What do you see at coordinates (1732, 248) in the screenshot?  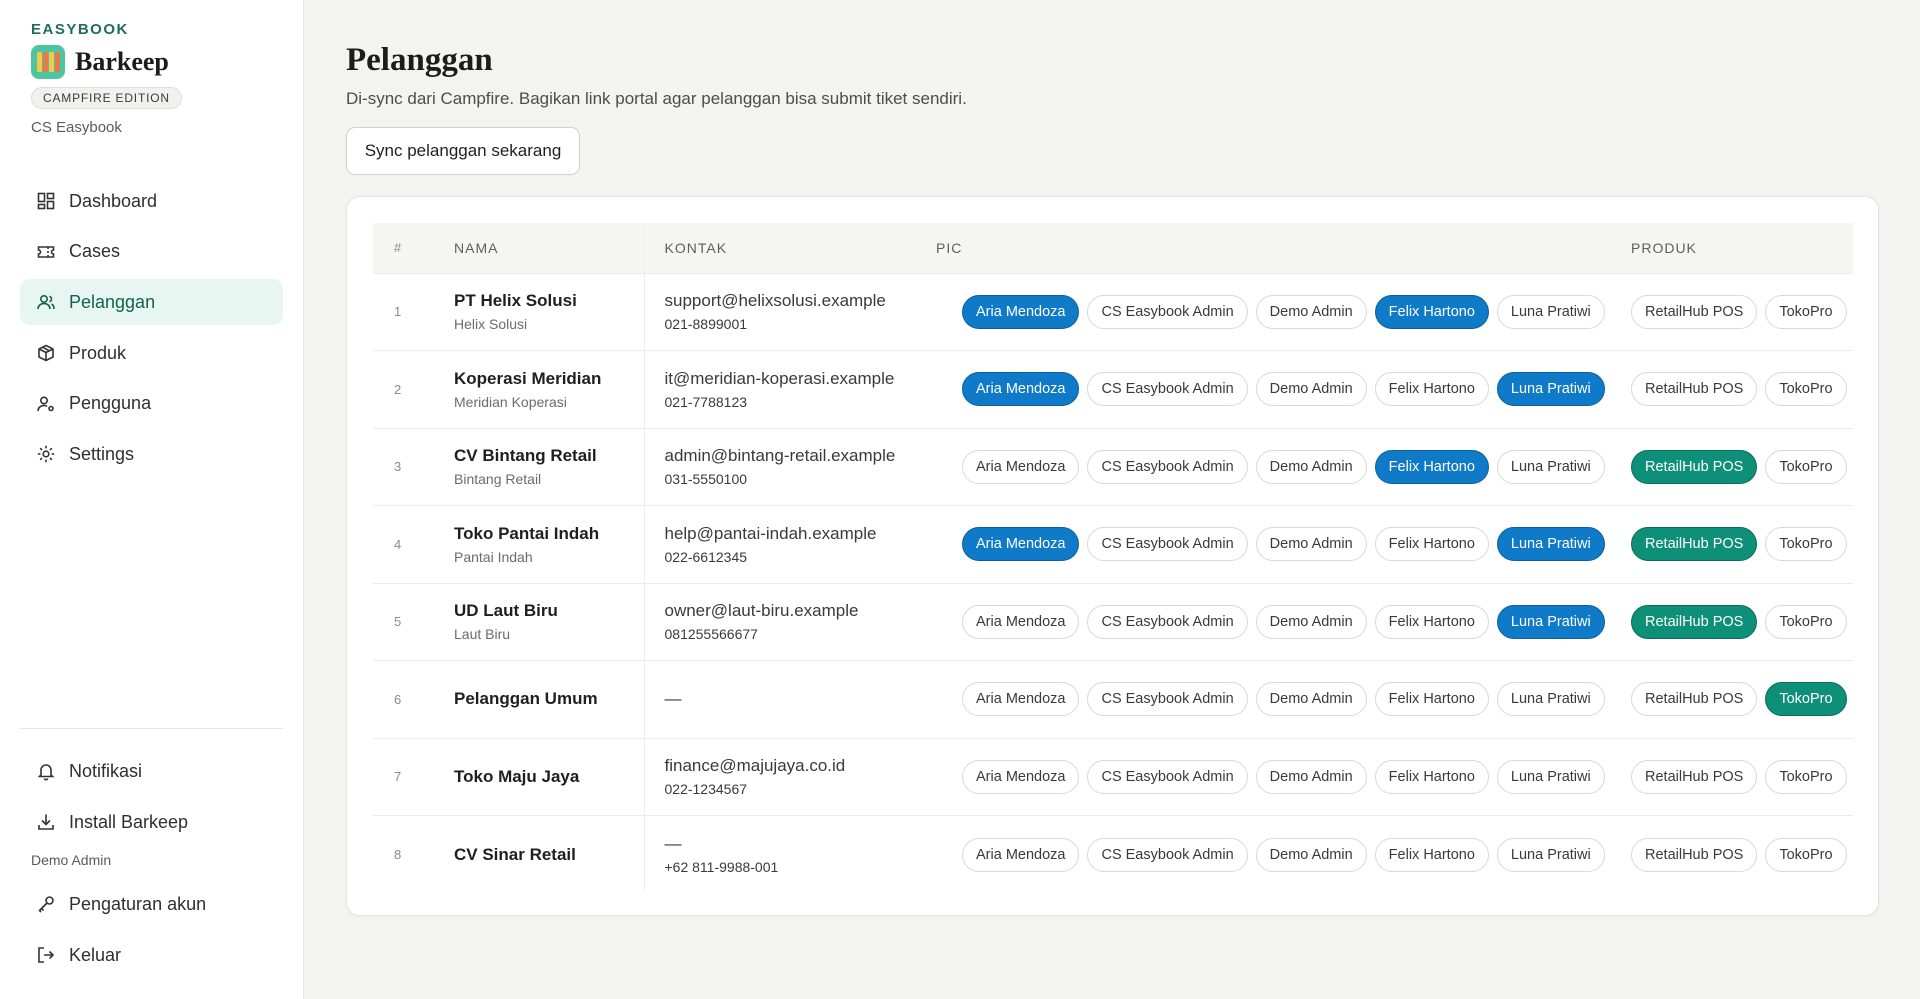 I see `header-product: PRODUK` at bounding box center [1732, 248].